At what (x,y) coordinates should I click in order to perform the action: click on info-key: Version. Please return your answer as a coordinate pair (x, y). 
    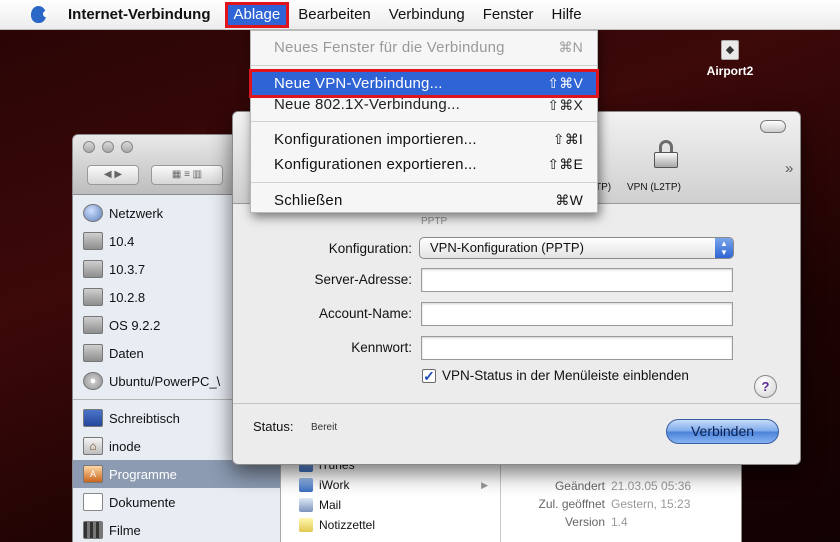
    Looking at the image, I should click on (584, 522).